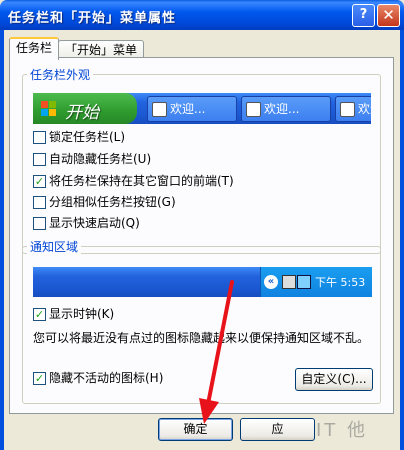  Describe the element at coordinates (94, 223) in the screenshot. I see `quick-launch-label: 显示快速启动(Q)` at that location.